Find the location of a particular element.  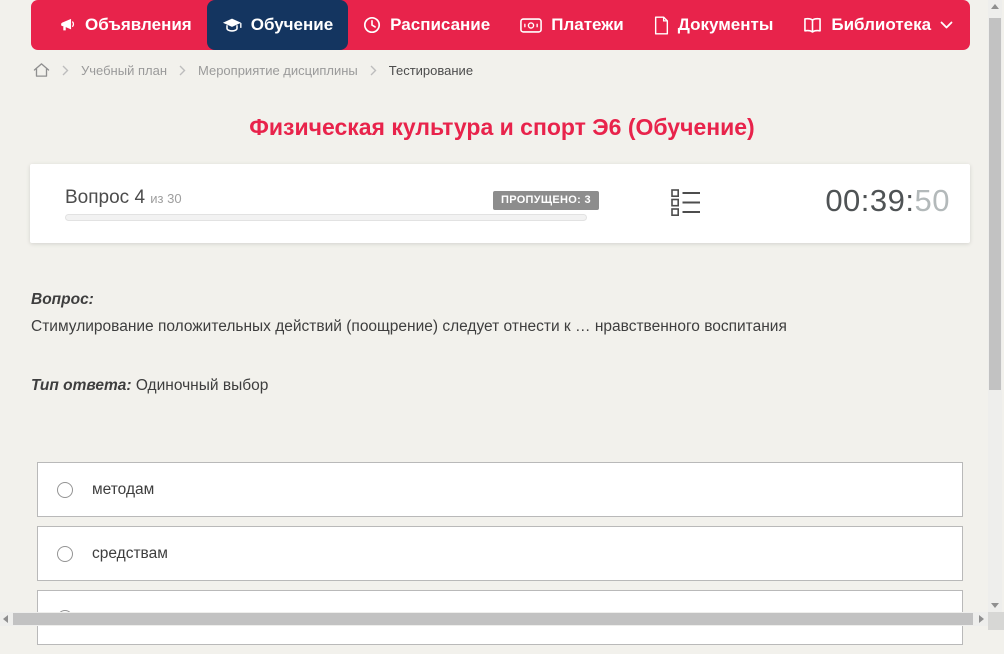

answer-option-2: средствам is located at coordinates (500, 553).